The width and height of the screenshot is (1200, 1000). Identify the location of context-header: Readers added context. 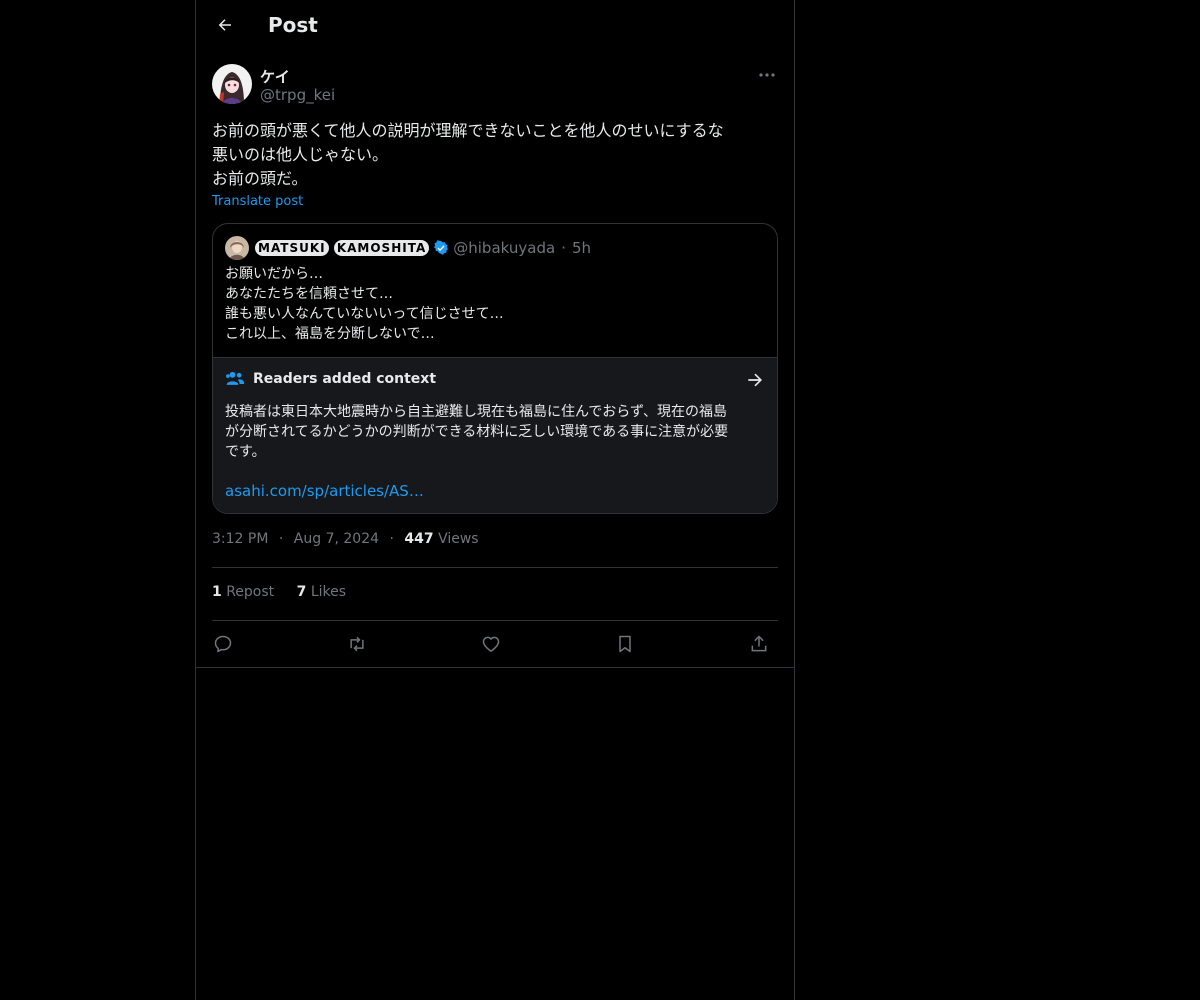
(330, 379).